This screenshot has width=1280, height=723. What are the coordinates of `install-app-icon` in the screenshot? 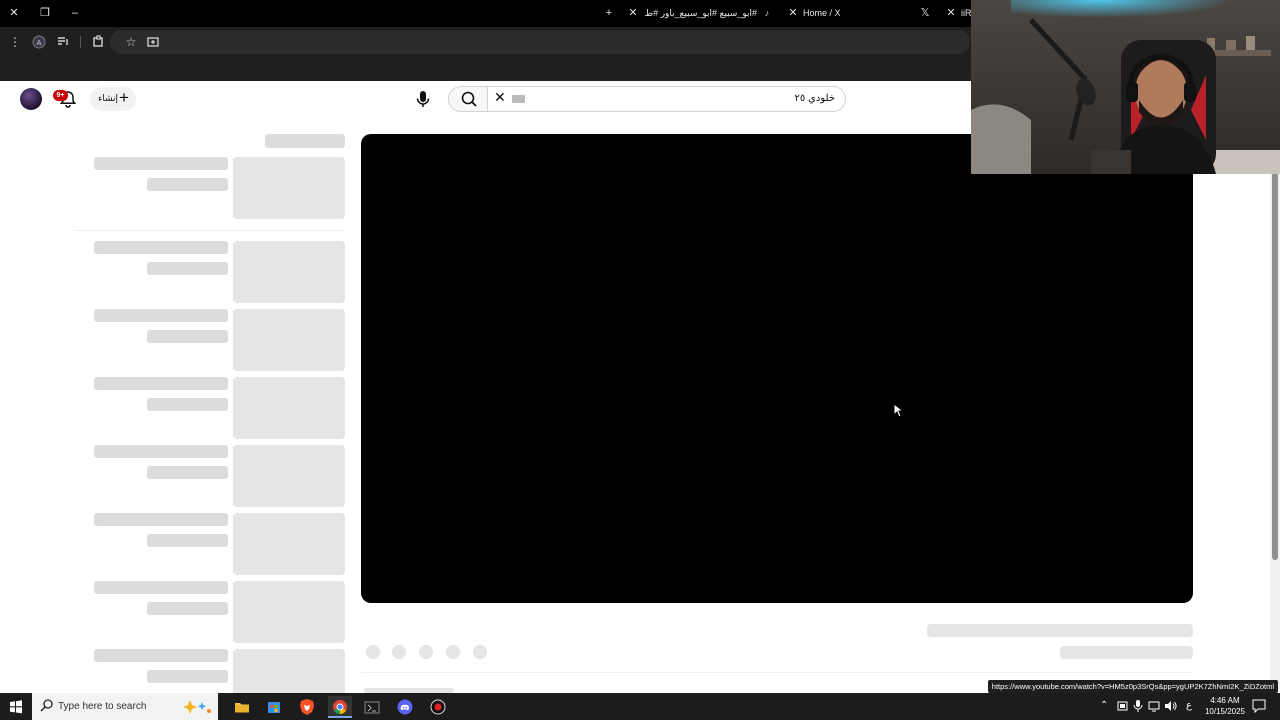 It's located at (153, 42).